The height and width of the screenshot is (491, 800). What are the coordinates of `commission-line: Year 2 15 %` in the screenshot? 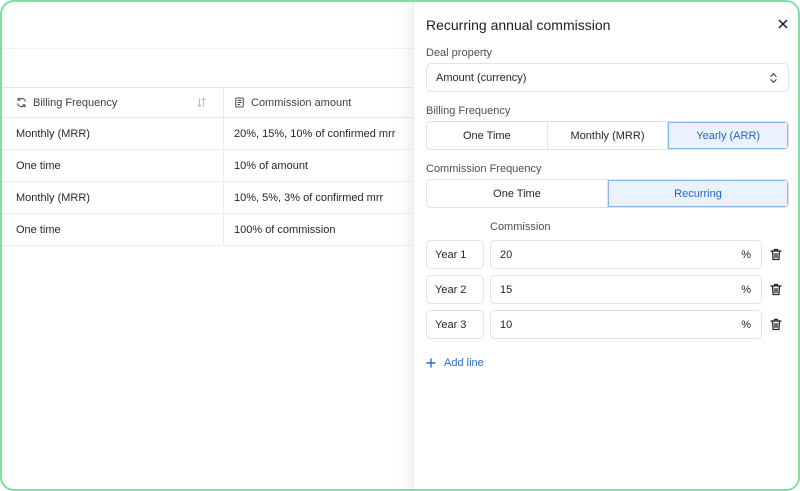 It's located at (607, 289).